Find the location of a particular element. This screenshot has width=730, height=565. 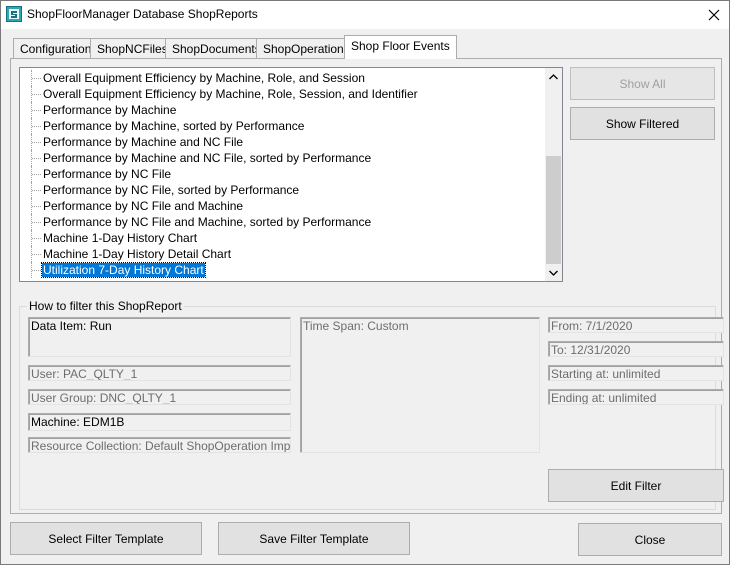

tab-configuration: Configuration is located at coordinates (56, 48).